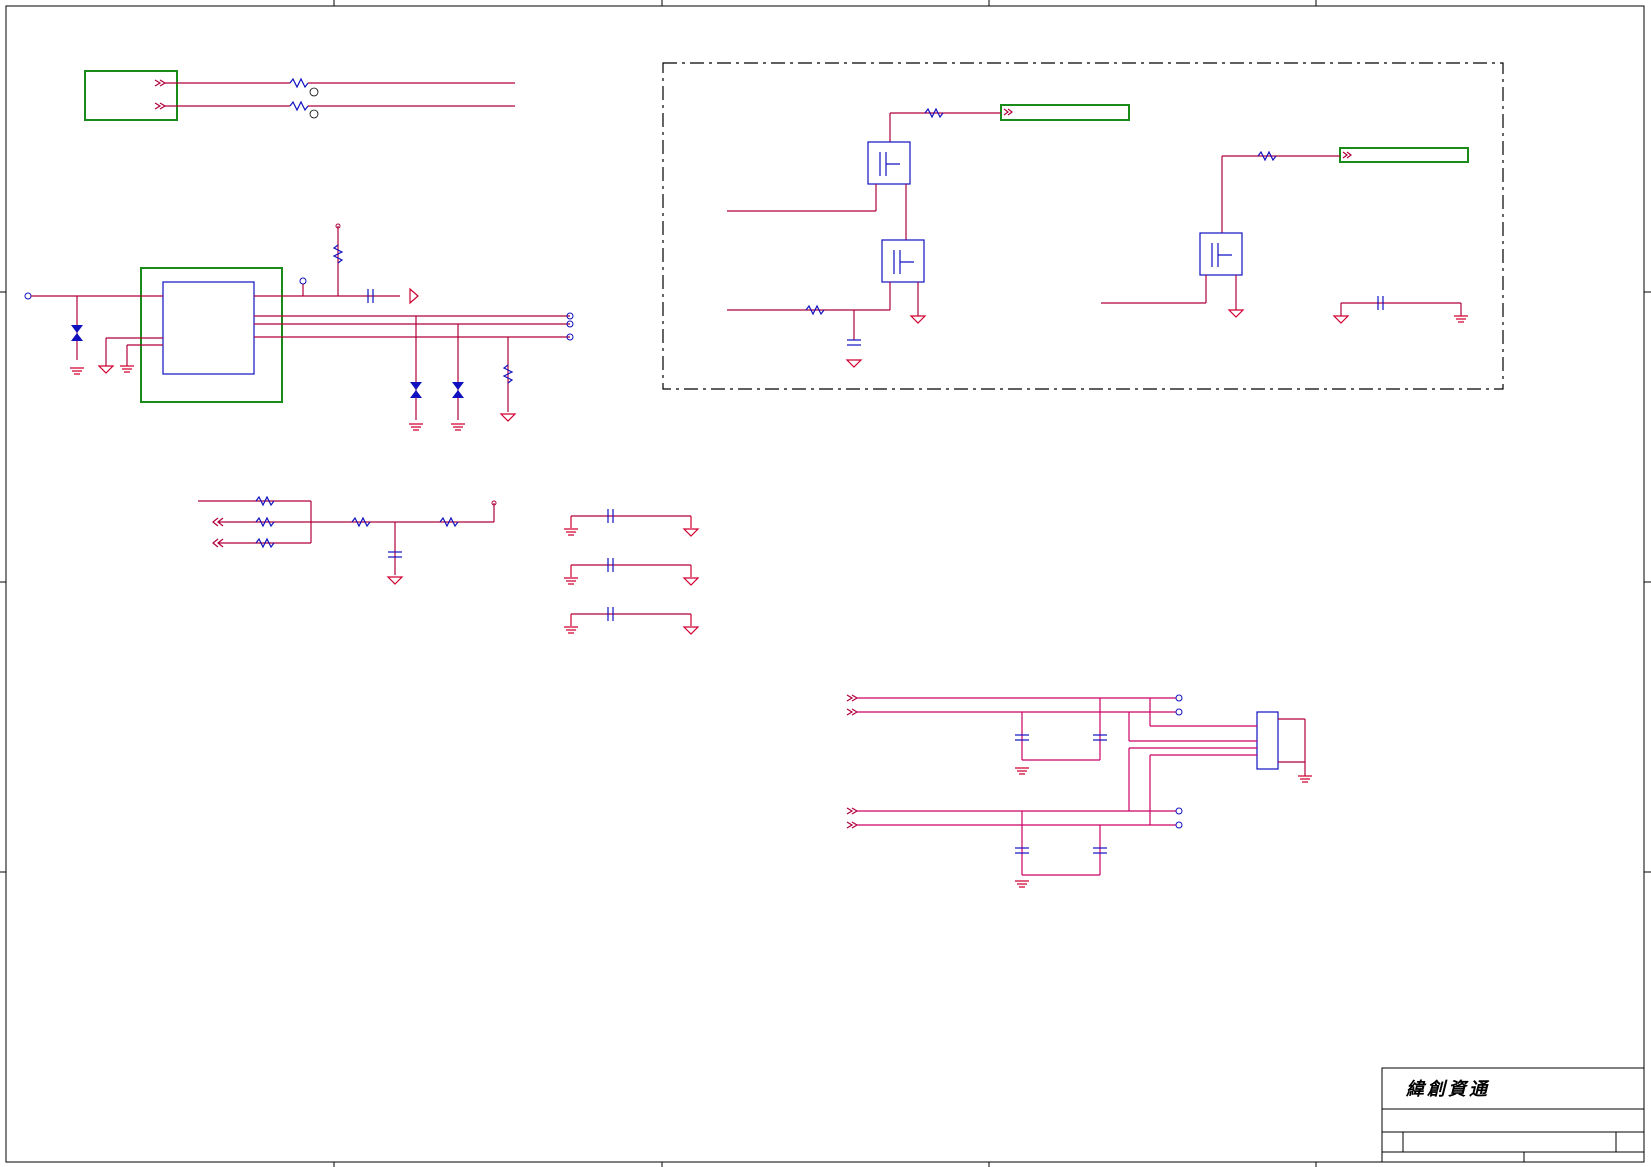  I want to click on resistor-network, so click(347, 540).